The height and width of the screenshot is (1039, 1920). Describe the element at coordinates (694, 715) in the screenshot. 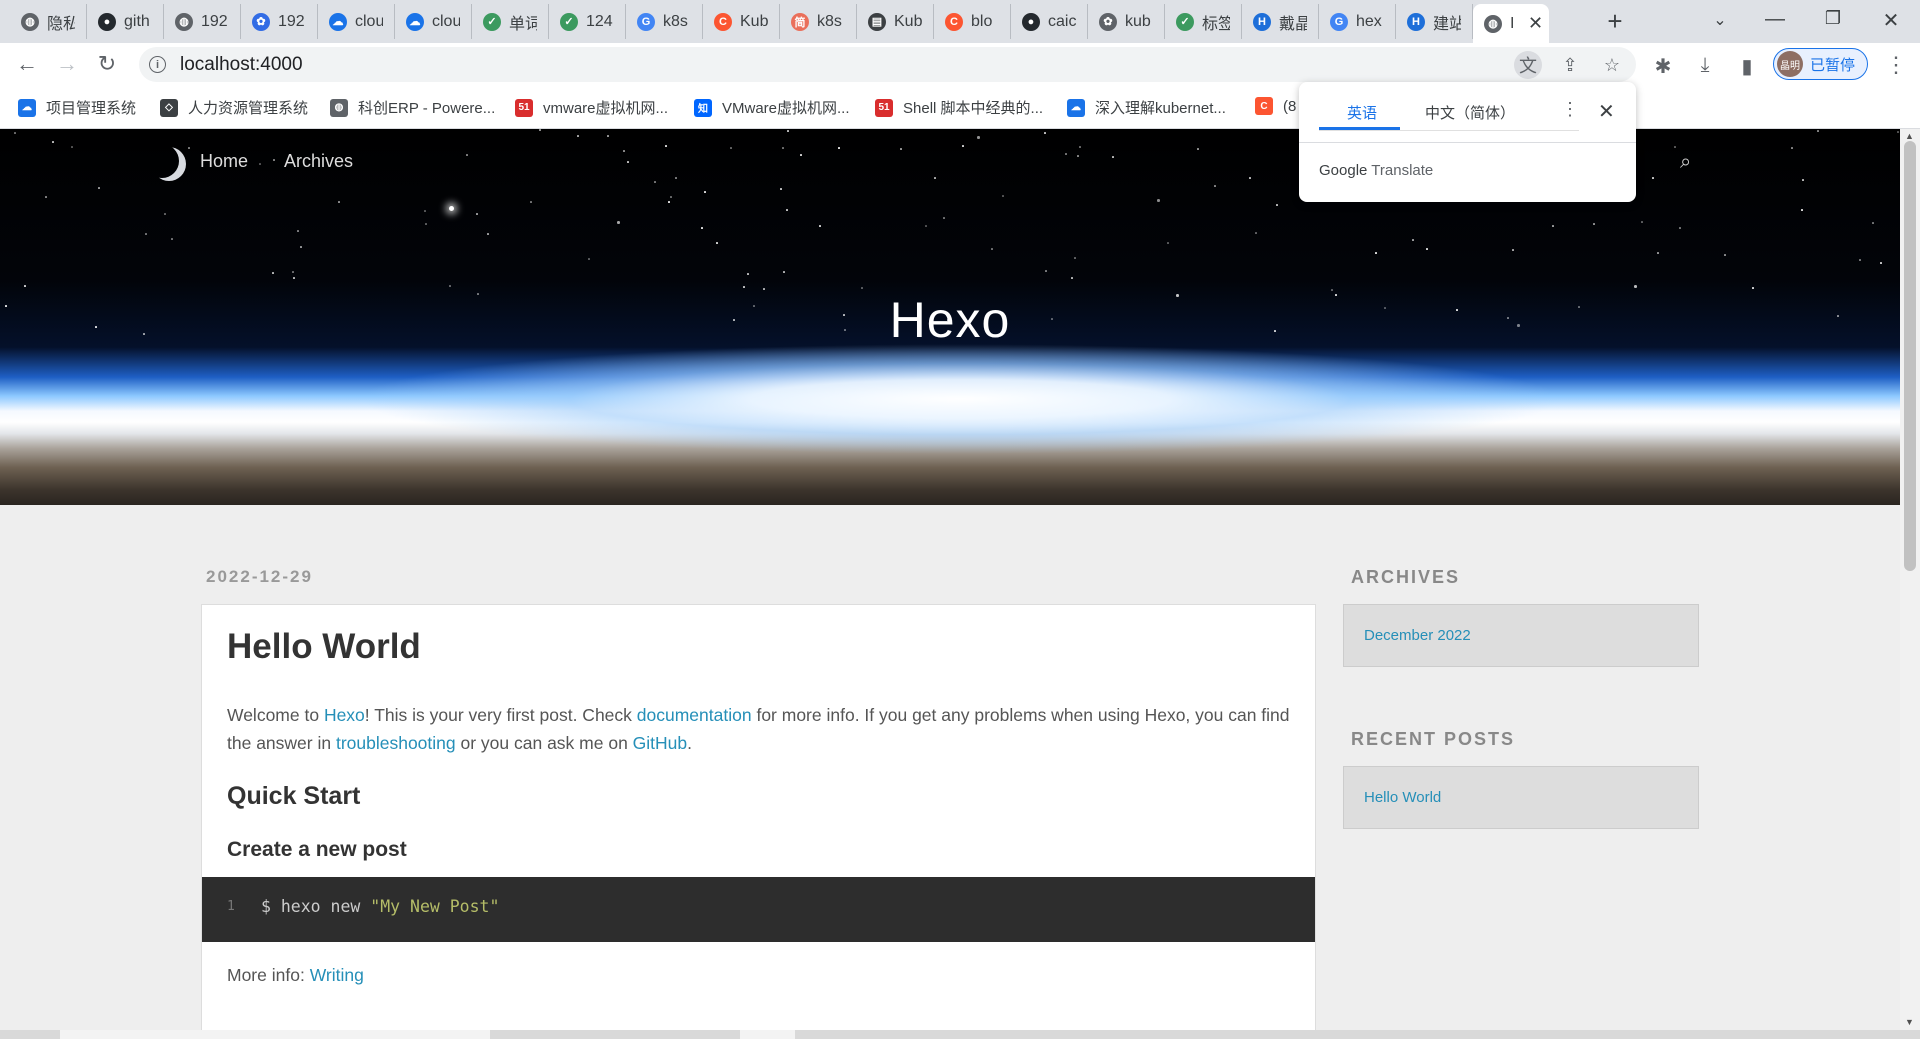

I see `documentation-link: documentation` at that location.